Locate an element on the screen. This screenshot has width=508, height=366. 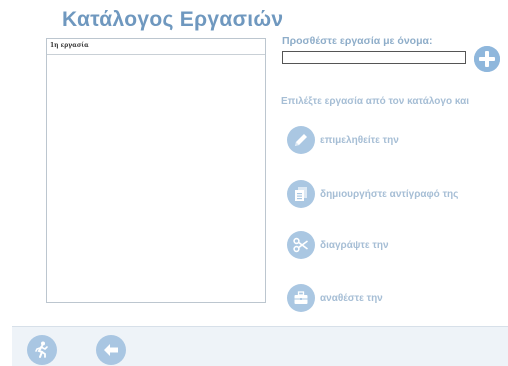
bottom-toolbar is located at coordinates (260, 346).